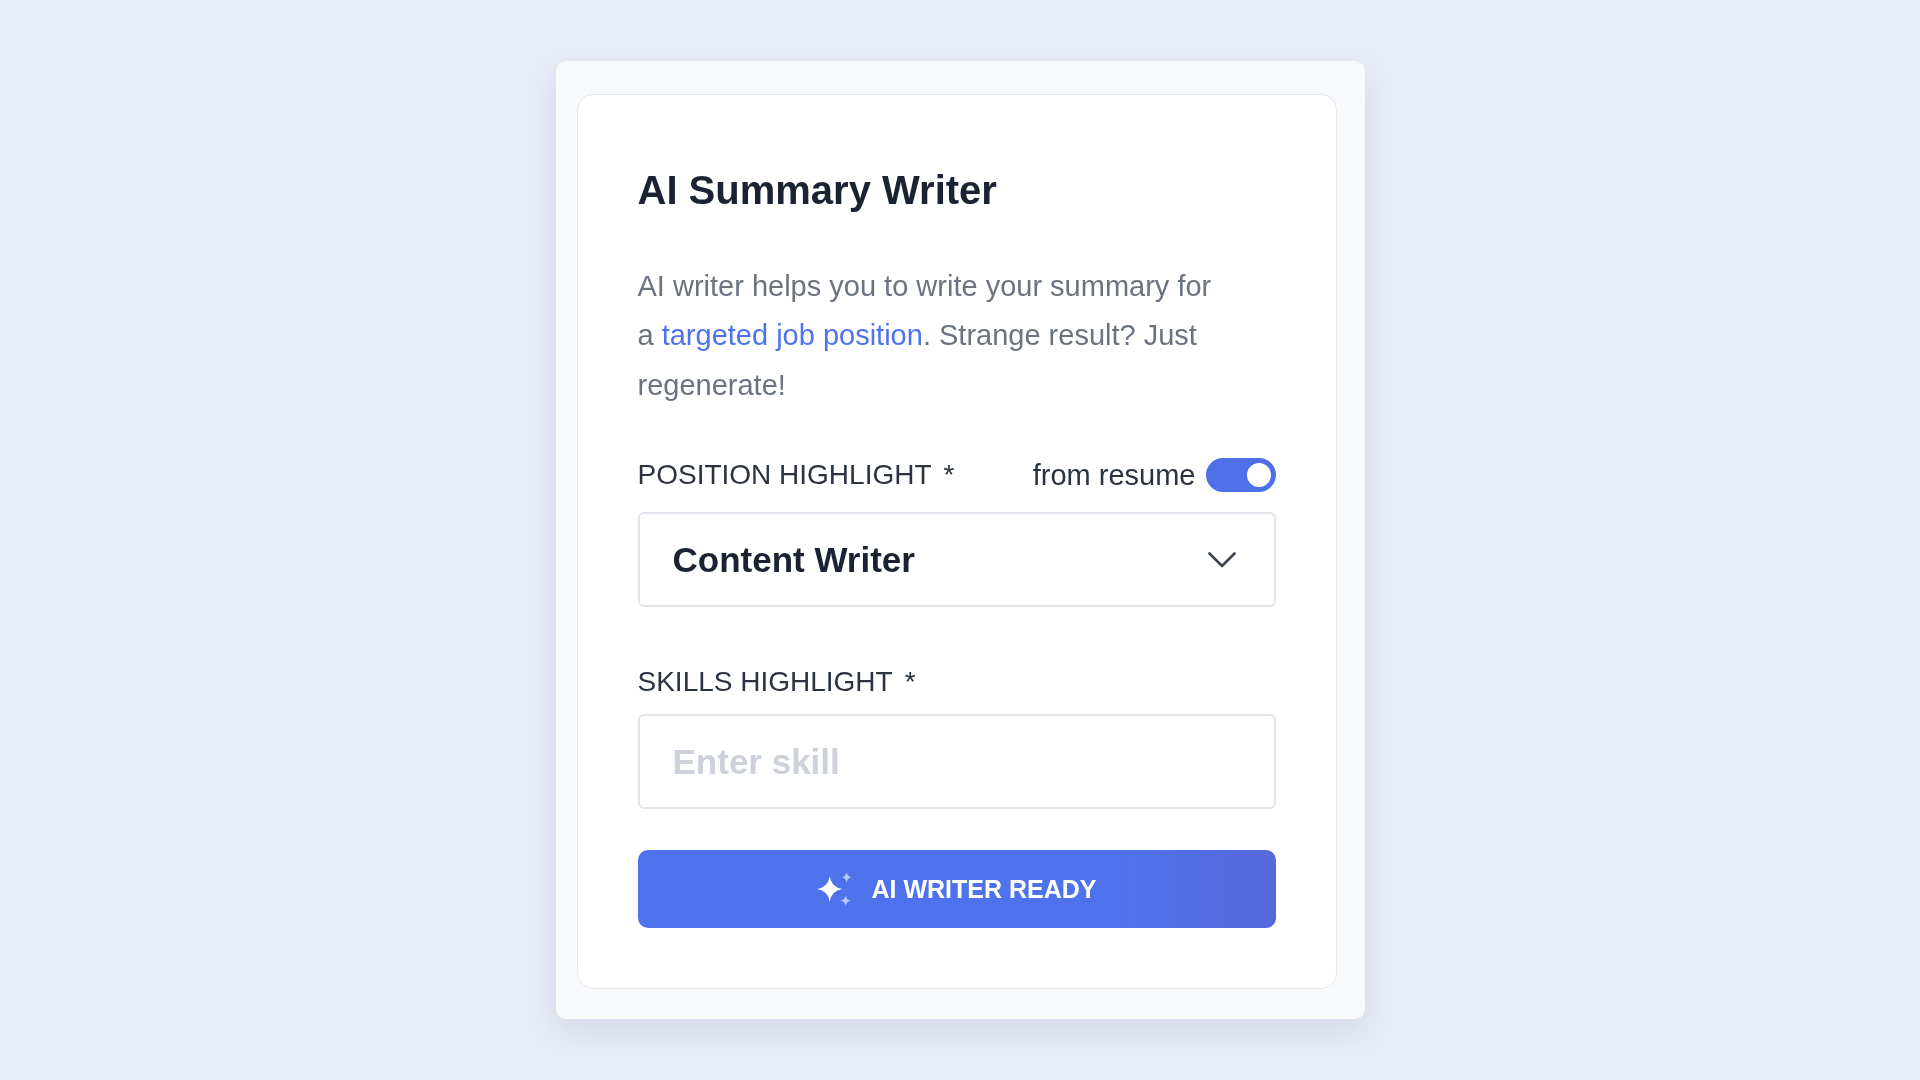 The image size is (1920, 1080). I want to click on description-text: AI writer helps you to write your summary for a targeted job position. Strange result? Just regenerate!, so click(925, 335).